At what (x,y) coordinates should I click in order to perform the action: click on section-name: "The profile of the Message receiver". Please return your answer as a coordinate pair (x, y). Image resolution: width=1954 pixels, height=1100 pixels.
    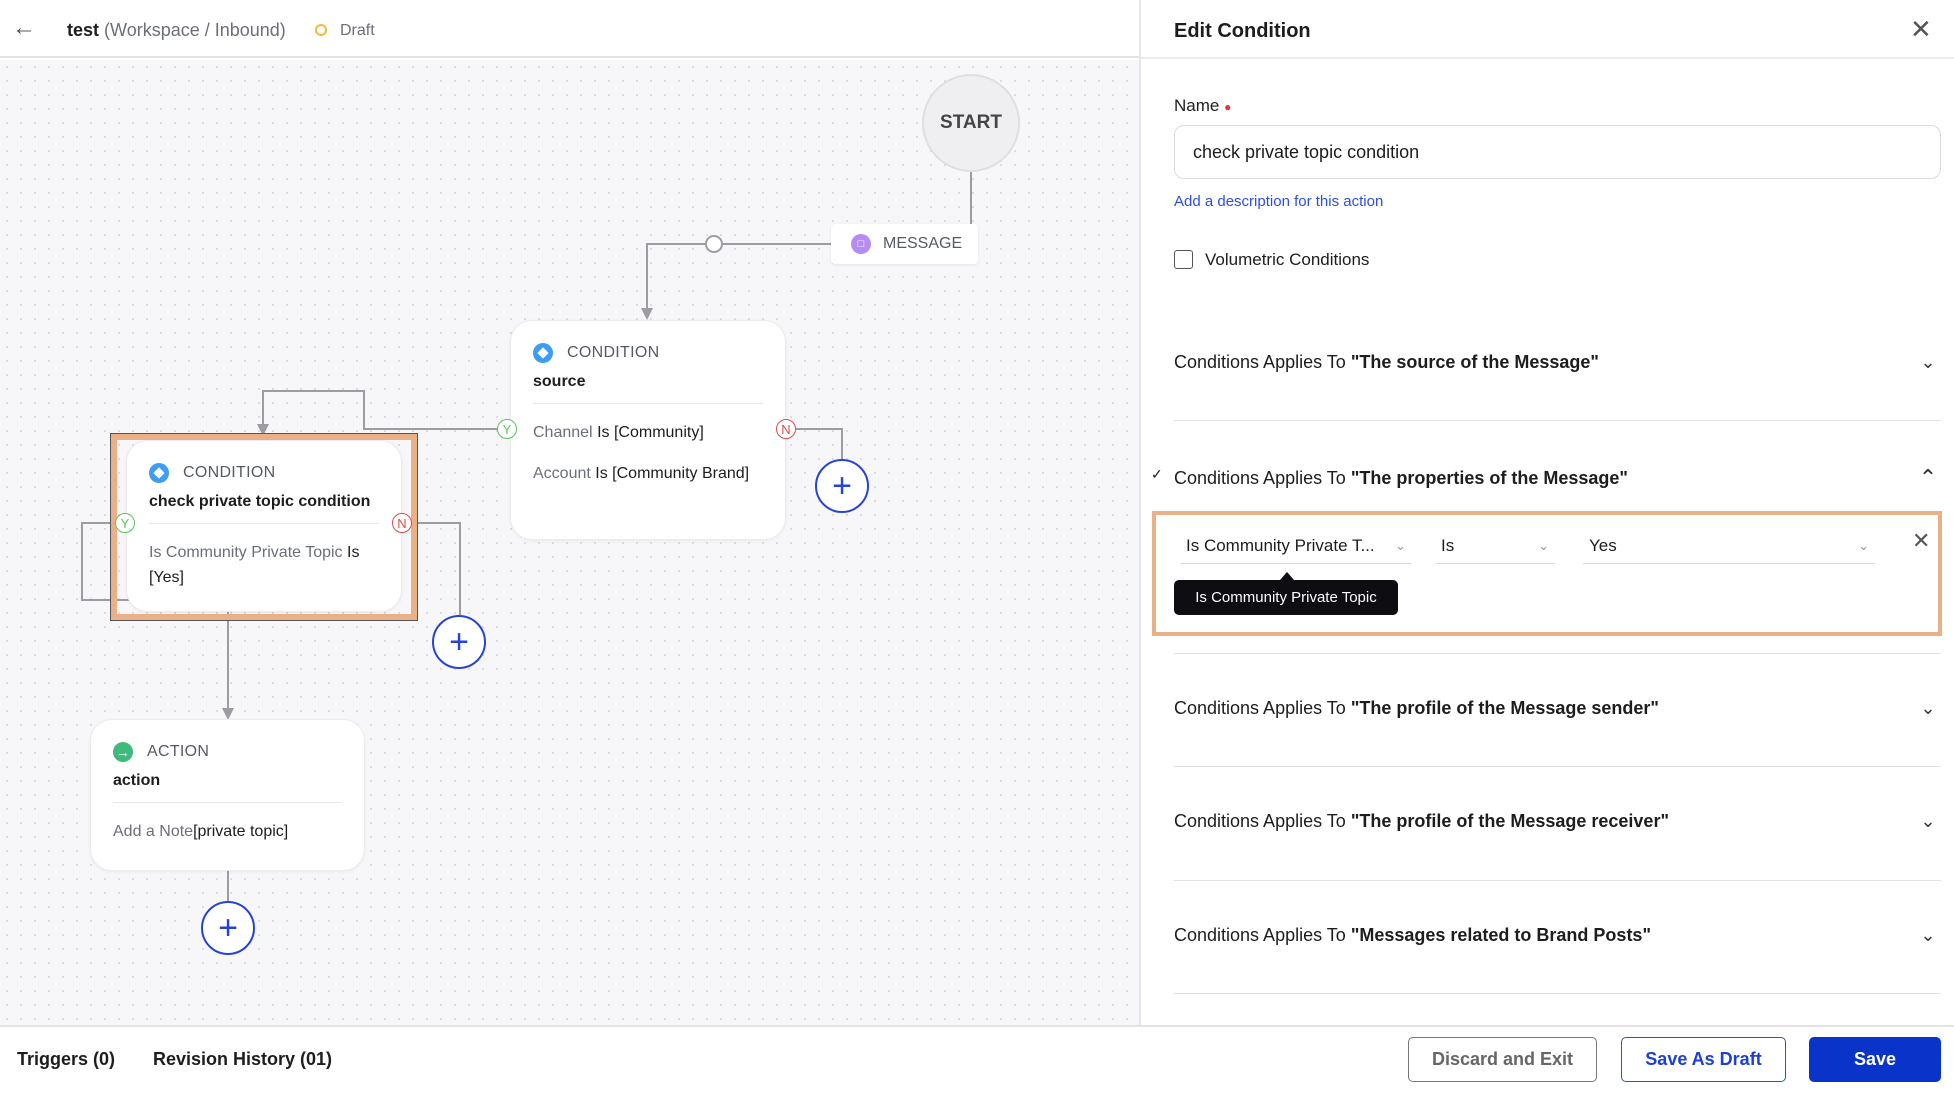
    Looking at the image, I should click on (1509, 821).